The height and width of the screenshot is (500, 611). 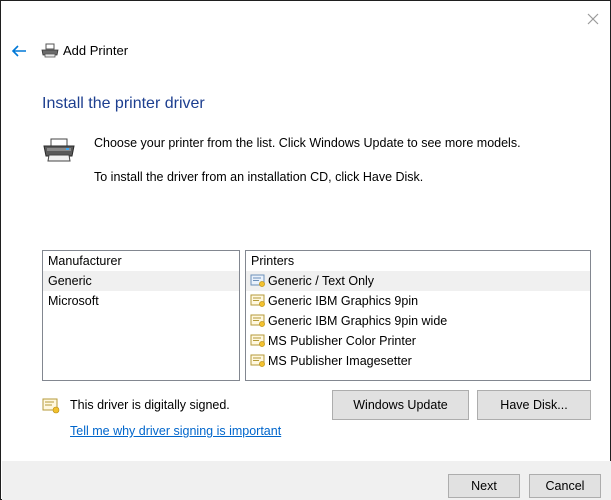 What do you see at coordinates (141, 281) in the screenshot?
I see `manufacturer-item-generic: Generic` at bounding box center [141, 281].